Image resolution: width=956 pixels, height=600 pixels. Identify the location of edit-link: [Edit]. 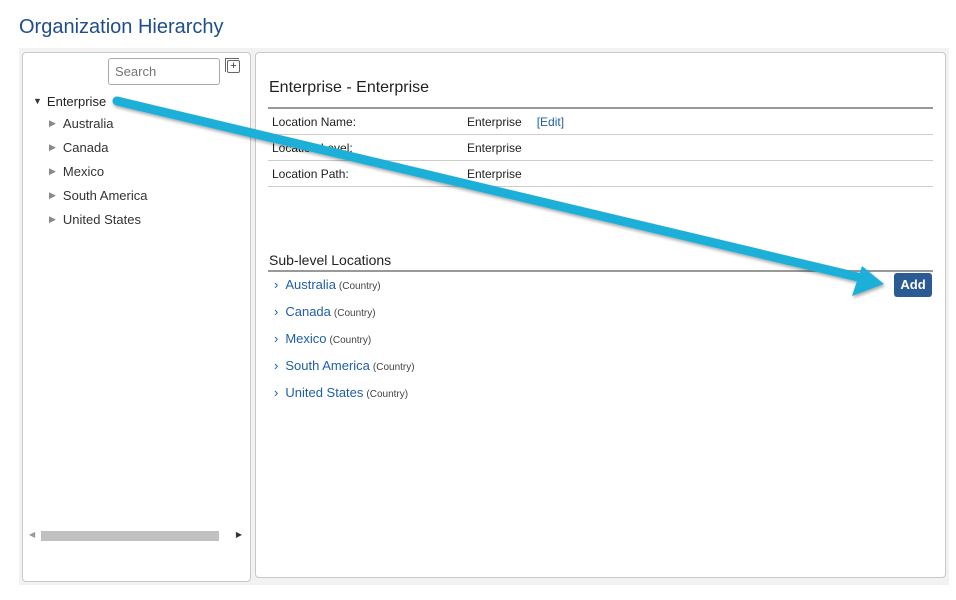
(550, 122).